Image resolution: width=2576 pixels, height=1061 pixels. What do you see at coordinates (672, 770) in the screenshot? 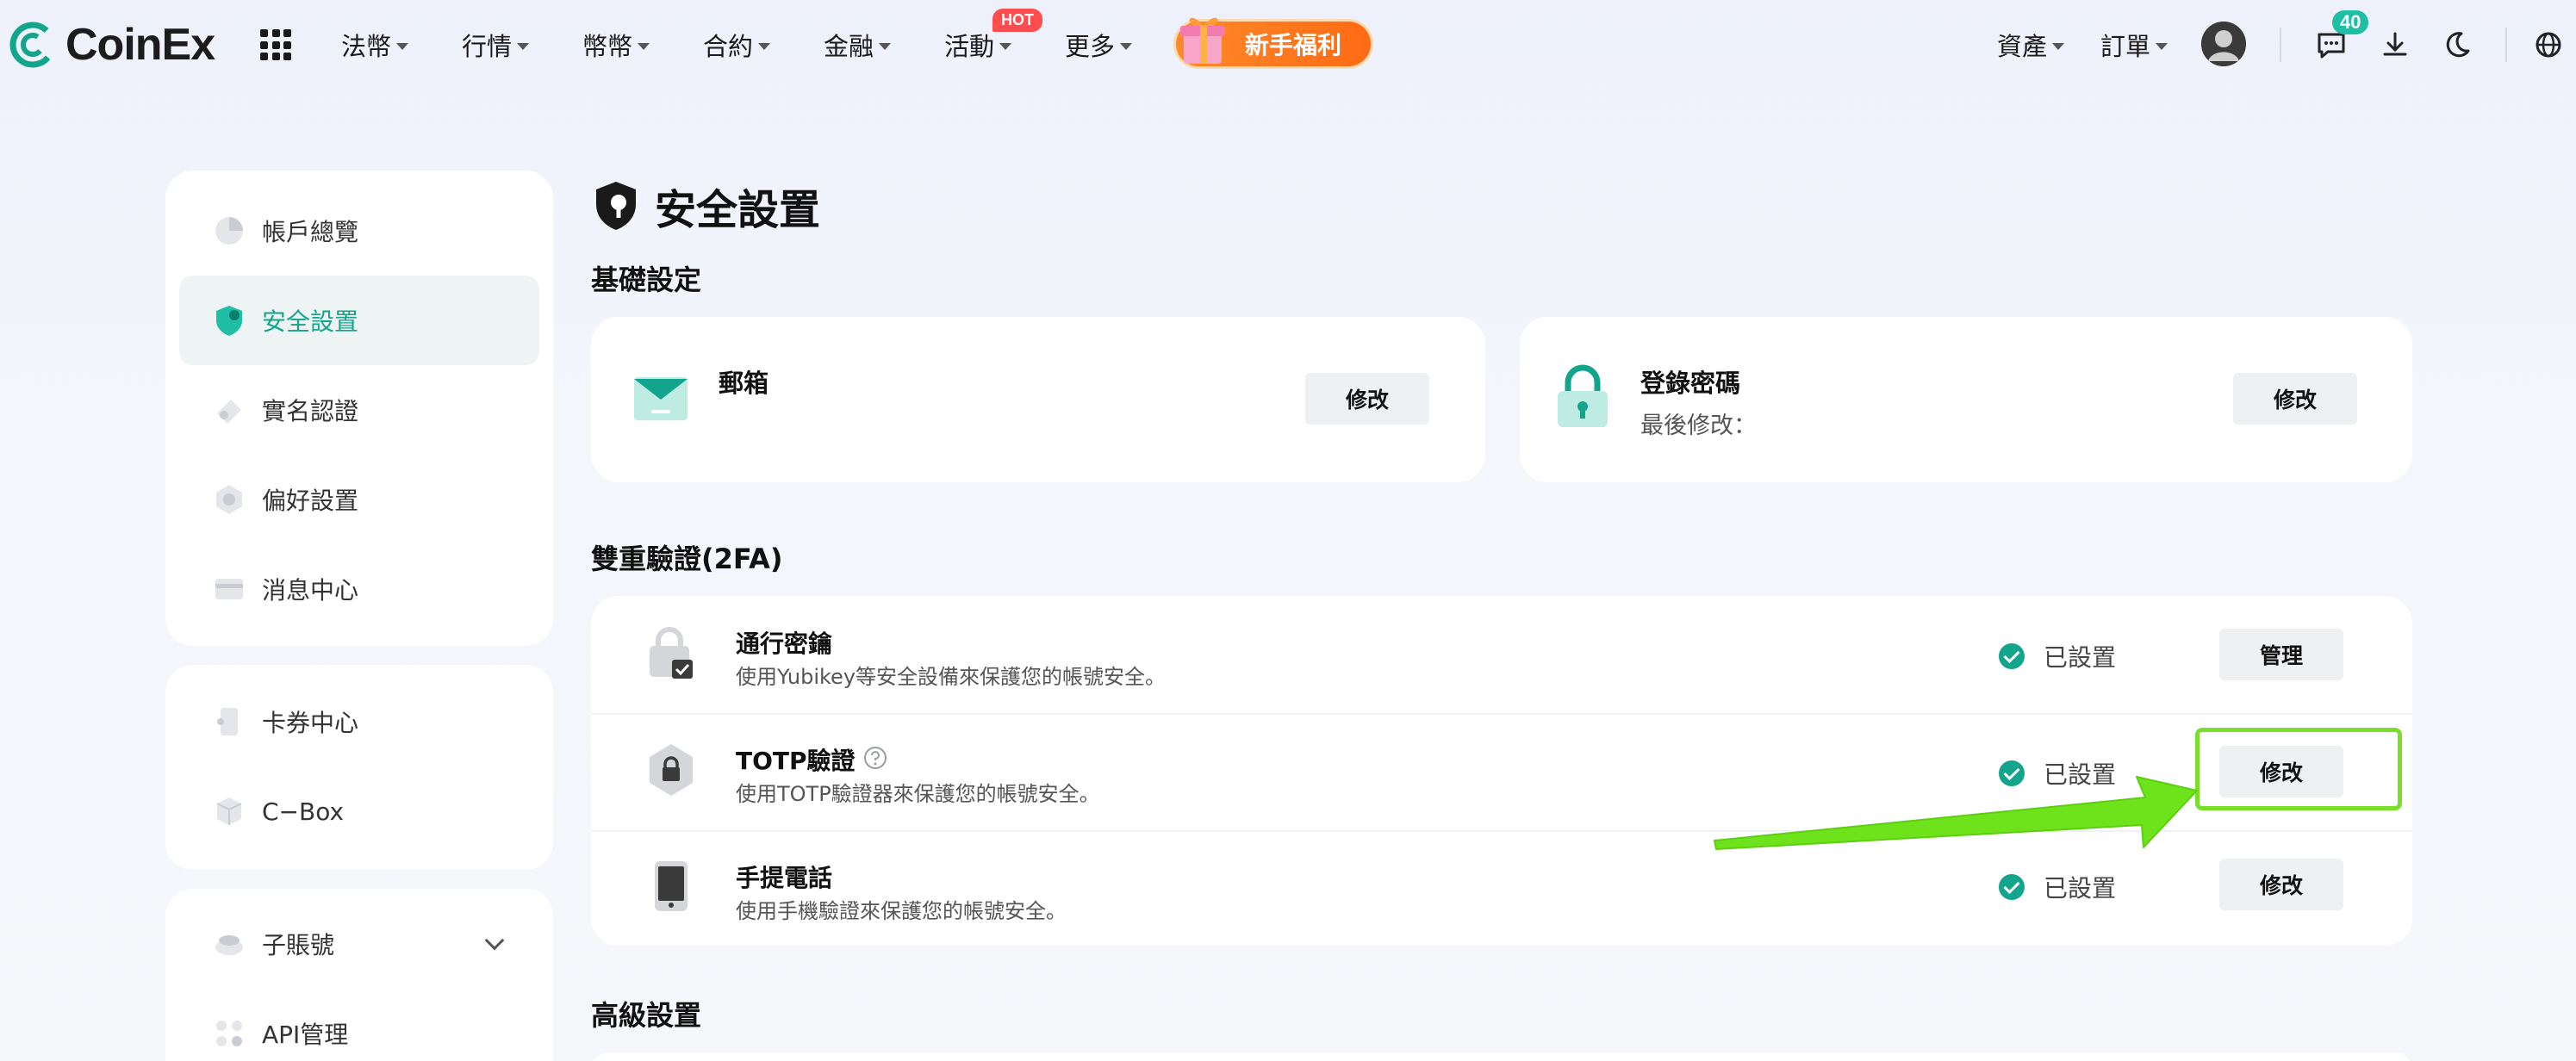
I see `totp-icon` at bounding box center [672, 770].